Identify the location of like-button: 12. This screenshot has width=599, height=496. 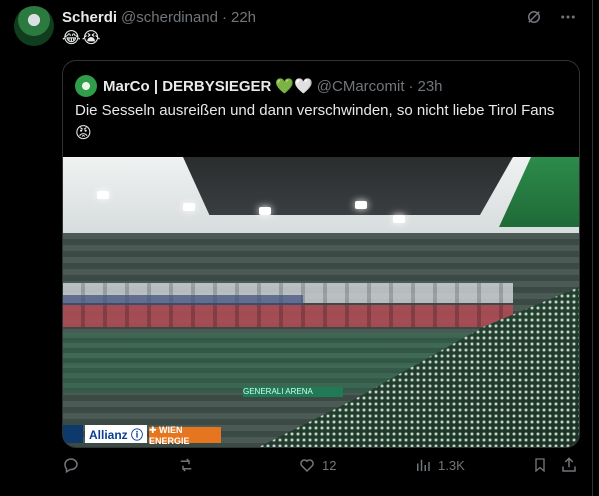
(317, 465).